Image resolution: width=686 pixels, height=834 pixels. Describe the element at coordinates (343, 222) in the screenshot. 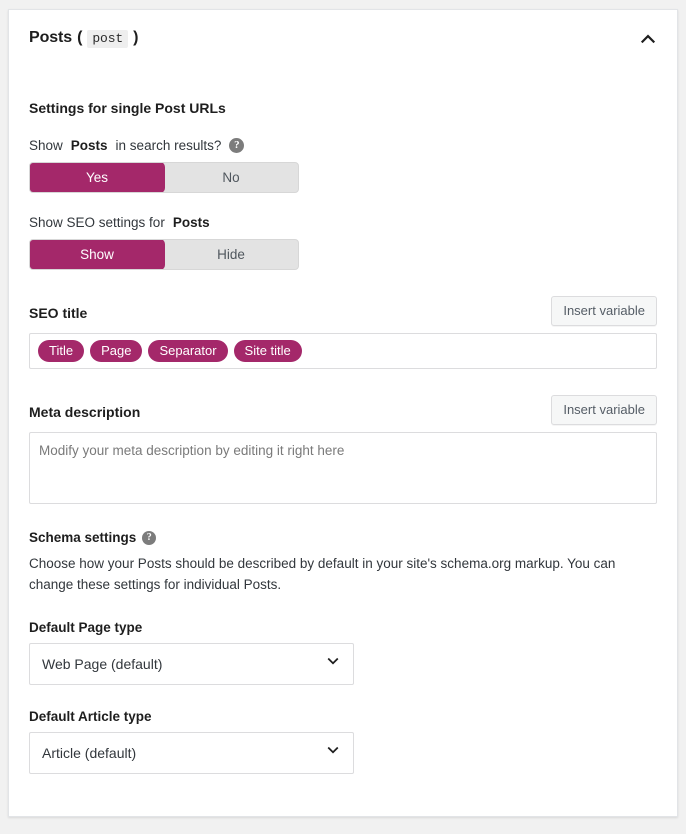

I see `seo-settings-label: Show SEO settings for Posts` at that location.